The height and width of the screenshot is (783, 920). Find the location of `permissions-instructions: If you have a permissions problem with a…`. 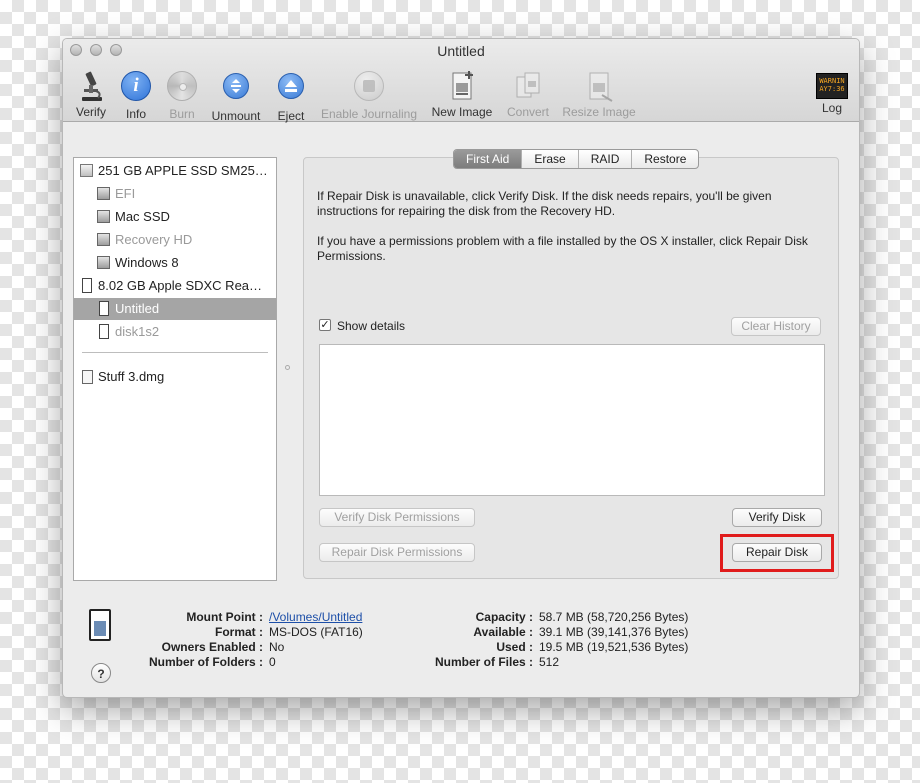

permissions-instructions: If you have a permissions problem with a… is located at coordinates (562, 248).